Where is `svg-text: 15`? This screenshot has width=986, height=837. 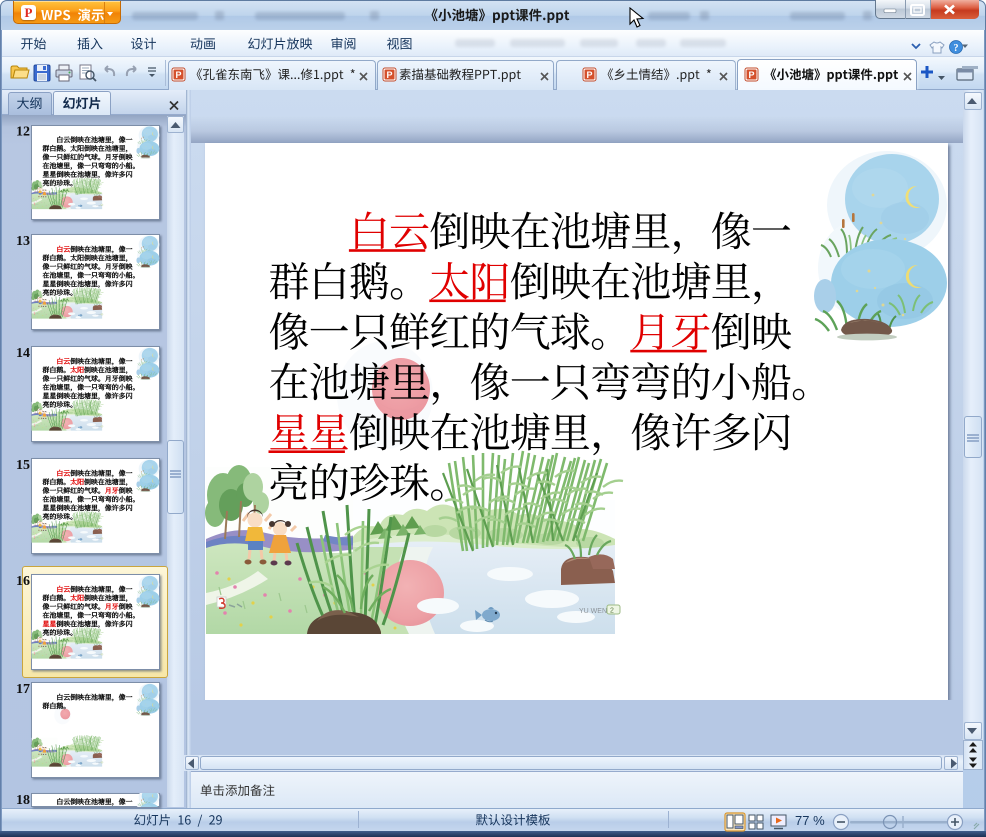
svg-text: 15 is located at coordinates (23, 465).